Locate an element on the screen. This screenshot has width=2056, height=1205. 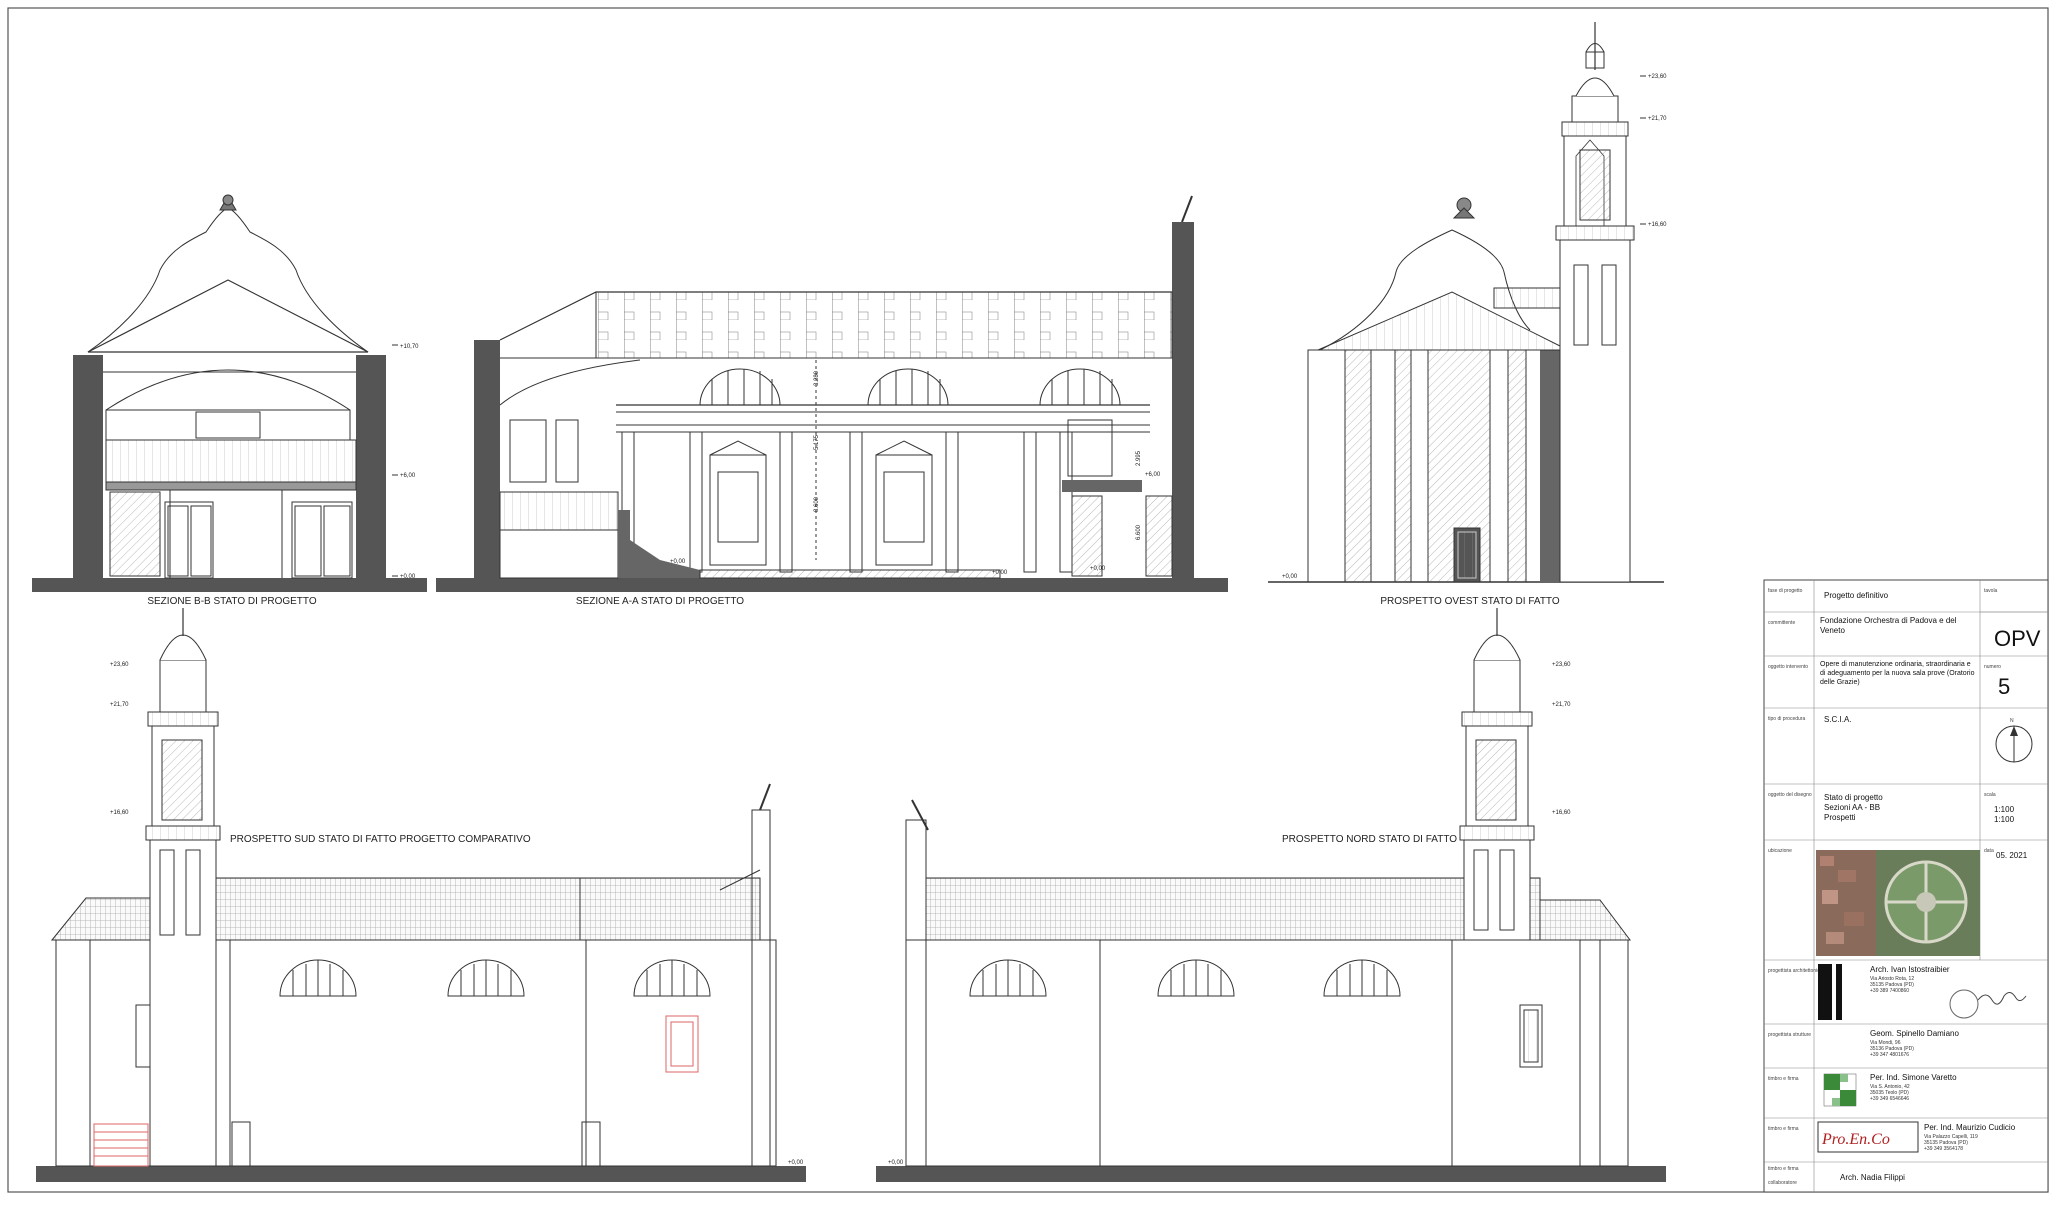
dimension-label: 3.280 is located at coordinates (817, 378).